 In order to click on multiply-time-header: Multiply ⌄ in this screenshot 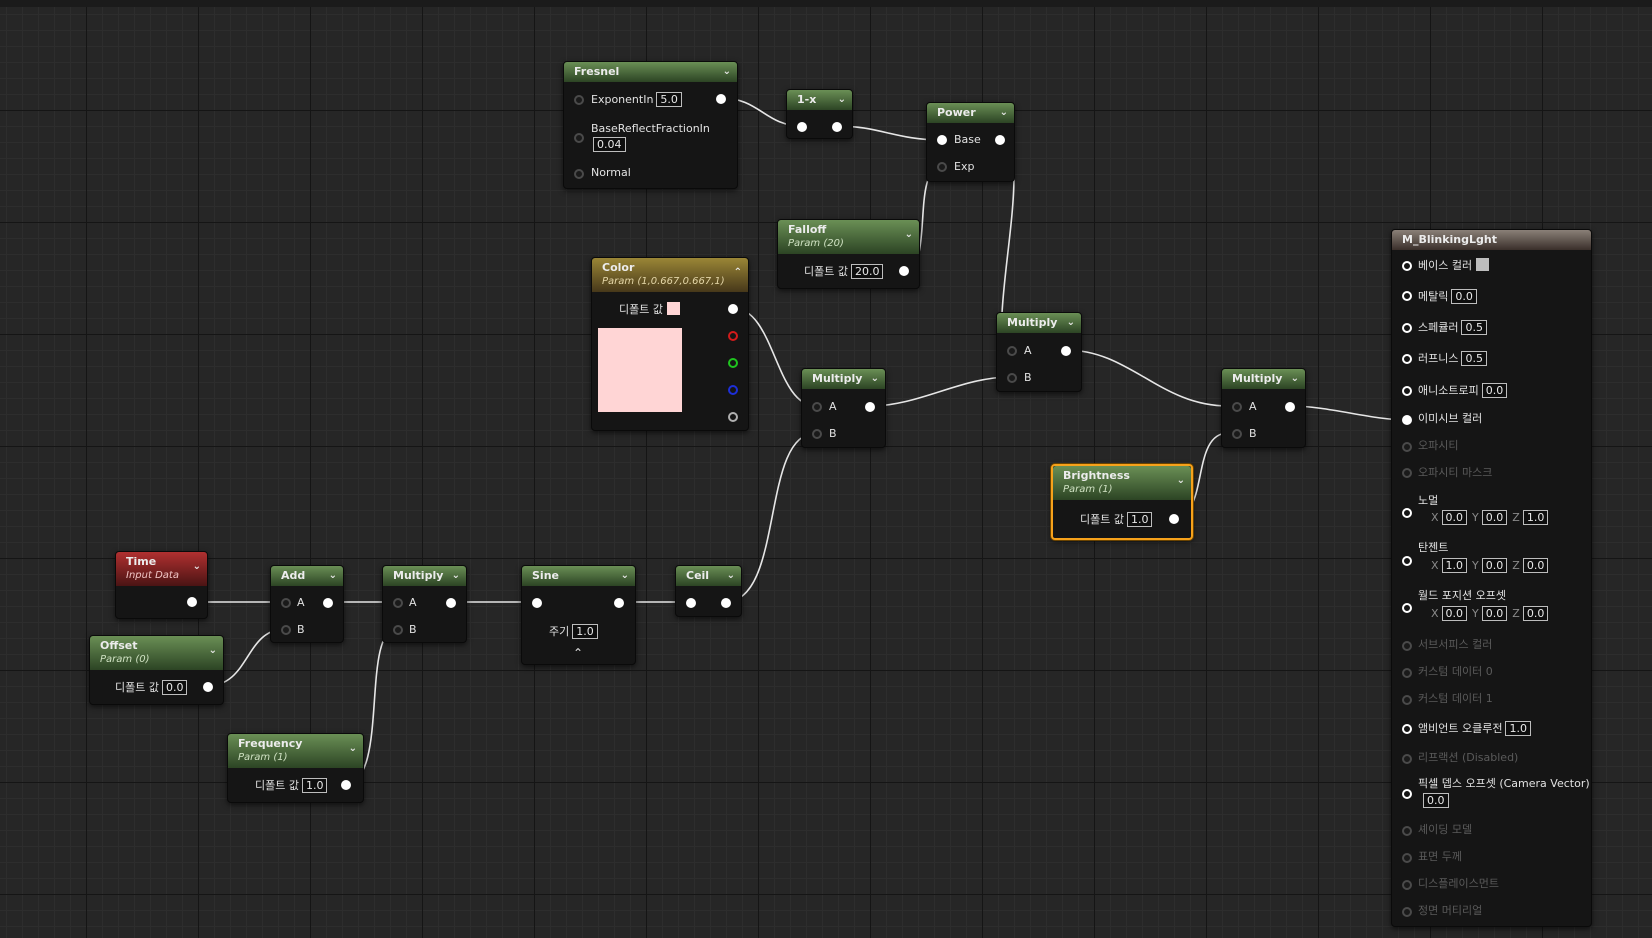, I will do `click(424, 576)`.